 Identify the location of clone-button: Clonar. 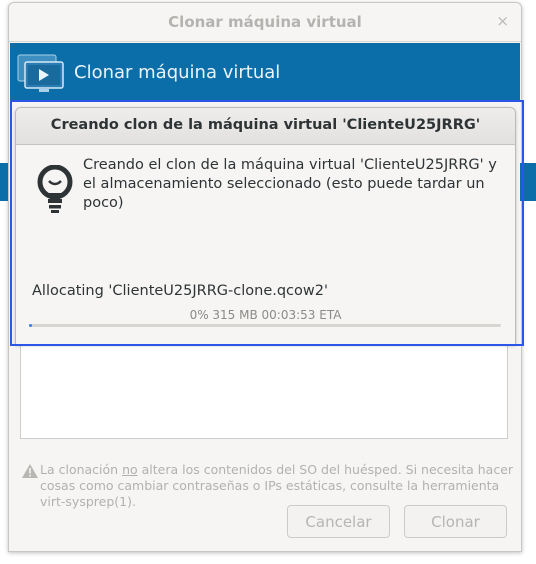
(455, 521).